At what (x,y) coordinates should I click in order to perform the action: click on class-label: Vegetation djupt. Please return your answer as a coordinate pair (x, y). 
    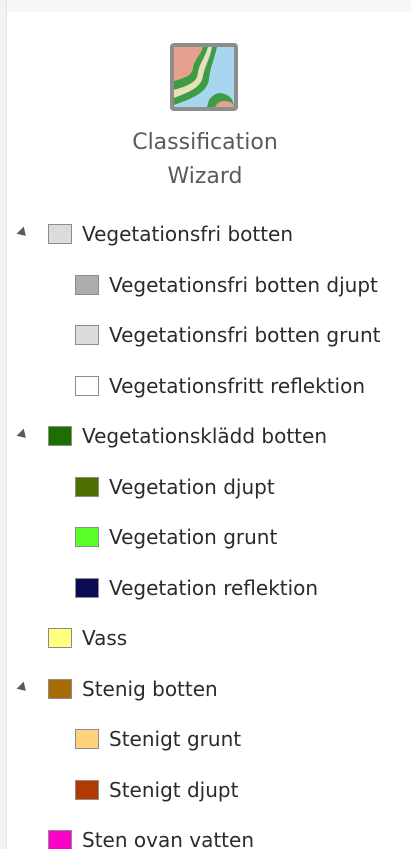
    Looking at the image, I should click on (192, 486).